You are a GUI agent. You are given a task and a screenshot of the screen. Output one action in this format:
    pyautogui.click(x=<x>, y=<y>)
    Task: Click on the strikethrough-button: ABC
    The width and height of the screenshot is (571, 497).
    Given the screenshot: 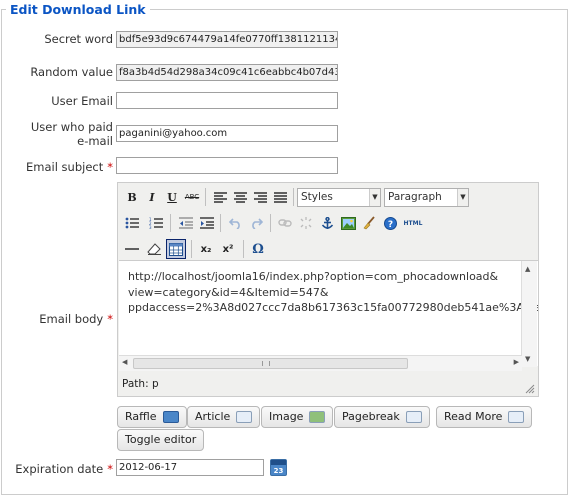 What is the action you would take?
    pyautogui.click(x=192, y=197)
    